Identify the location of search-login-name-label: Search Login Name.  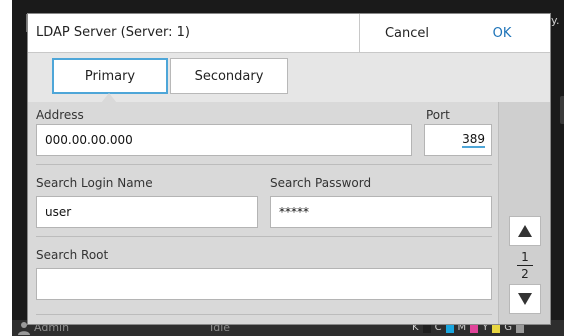
(94, 183).